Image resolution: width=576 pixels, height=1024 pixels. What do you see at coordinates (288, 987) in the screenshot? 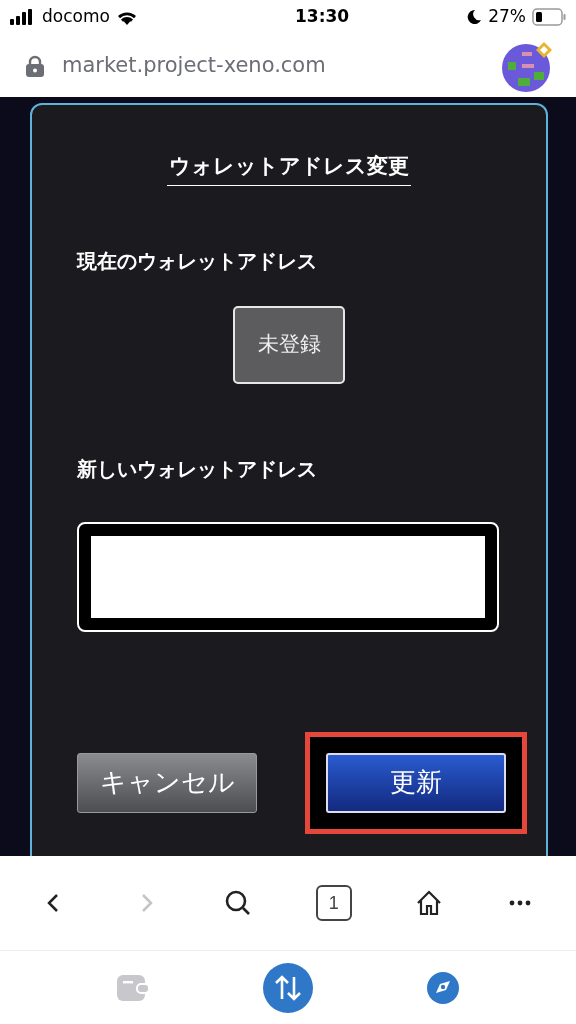
I see `swap-icon` at bounding box center [288, 987].